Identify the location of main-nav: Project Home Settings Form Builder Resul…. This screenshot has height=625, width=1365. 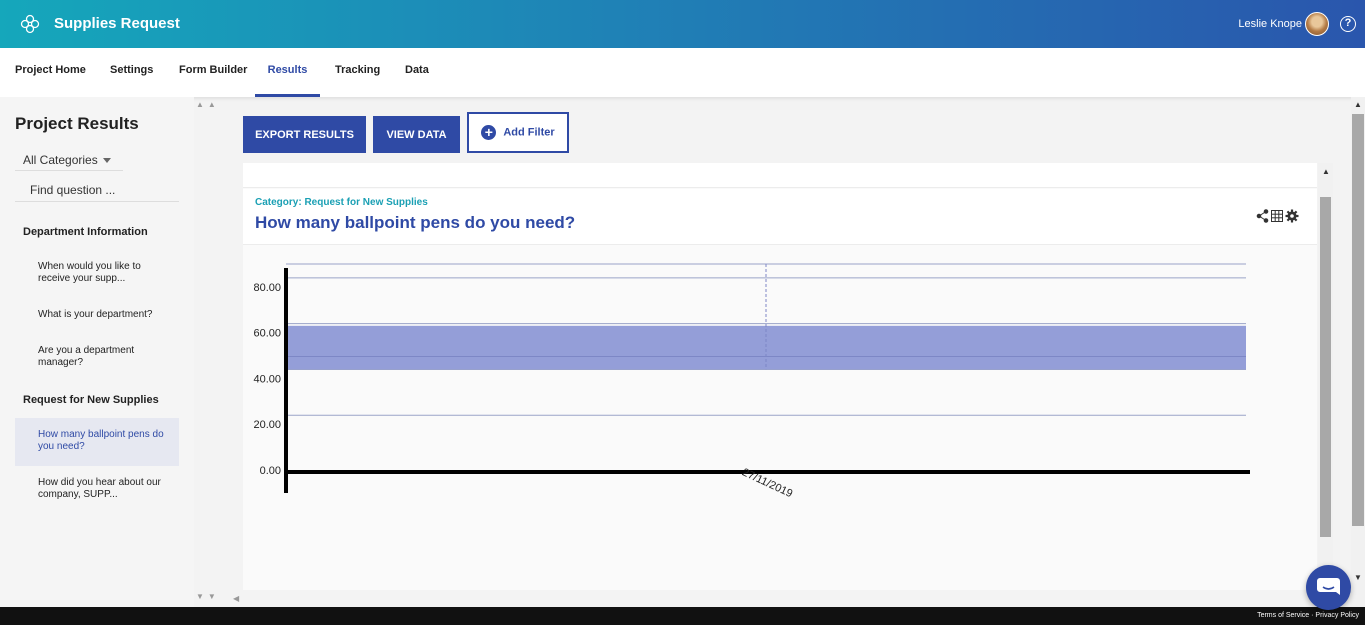
(682, 72).